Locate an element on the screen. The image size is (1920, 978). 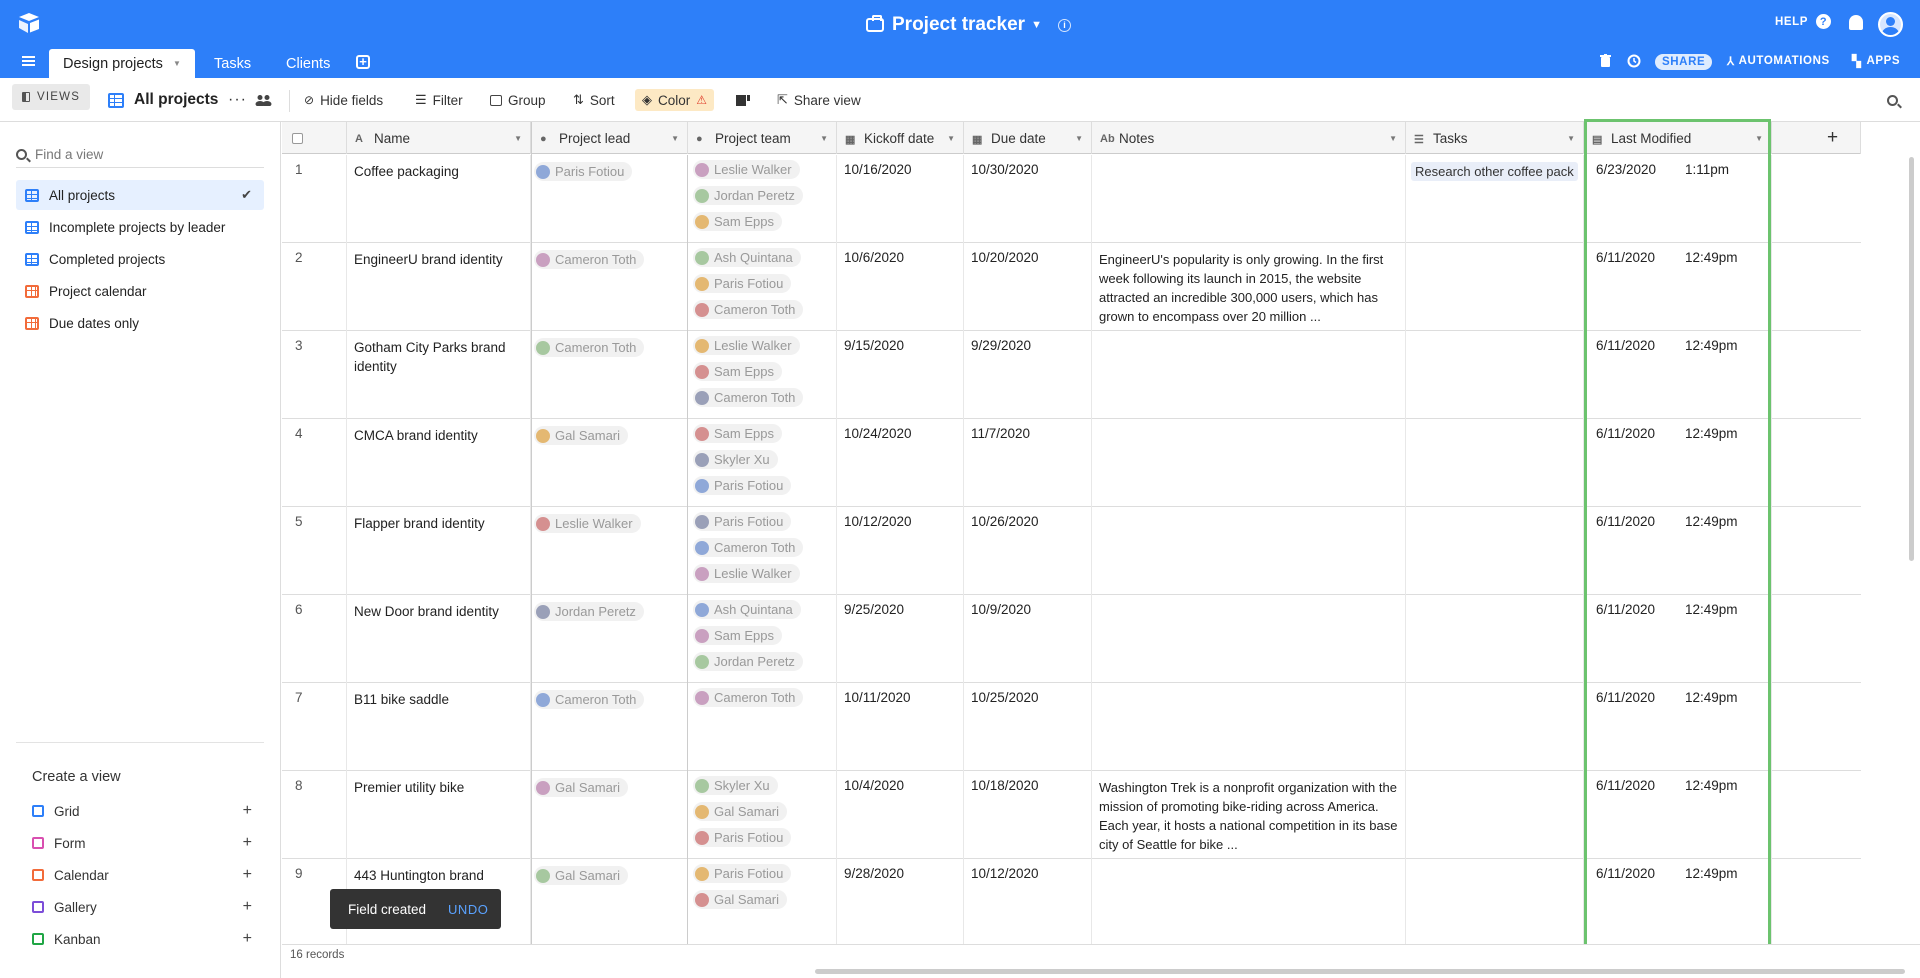
create-calendar-button: Calendar + is located at coordinates (142, 875).